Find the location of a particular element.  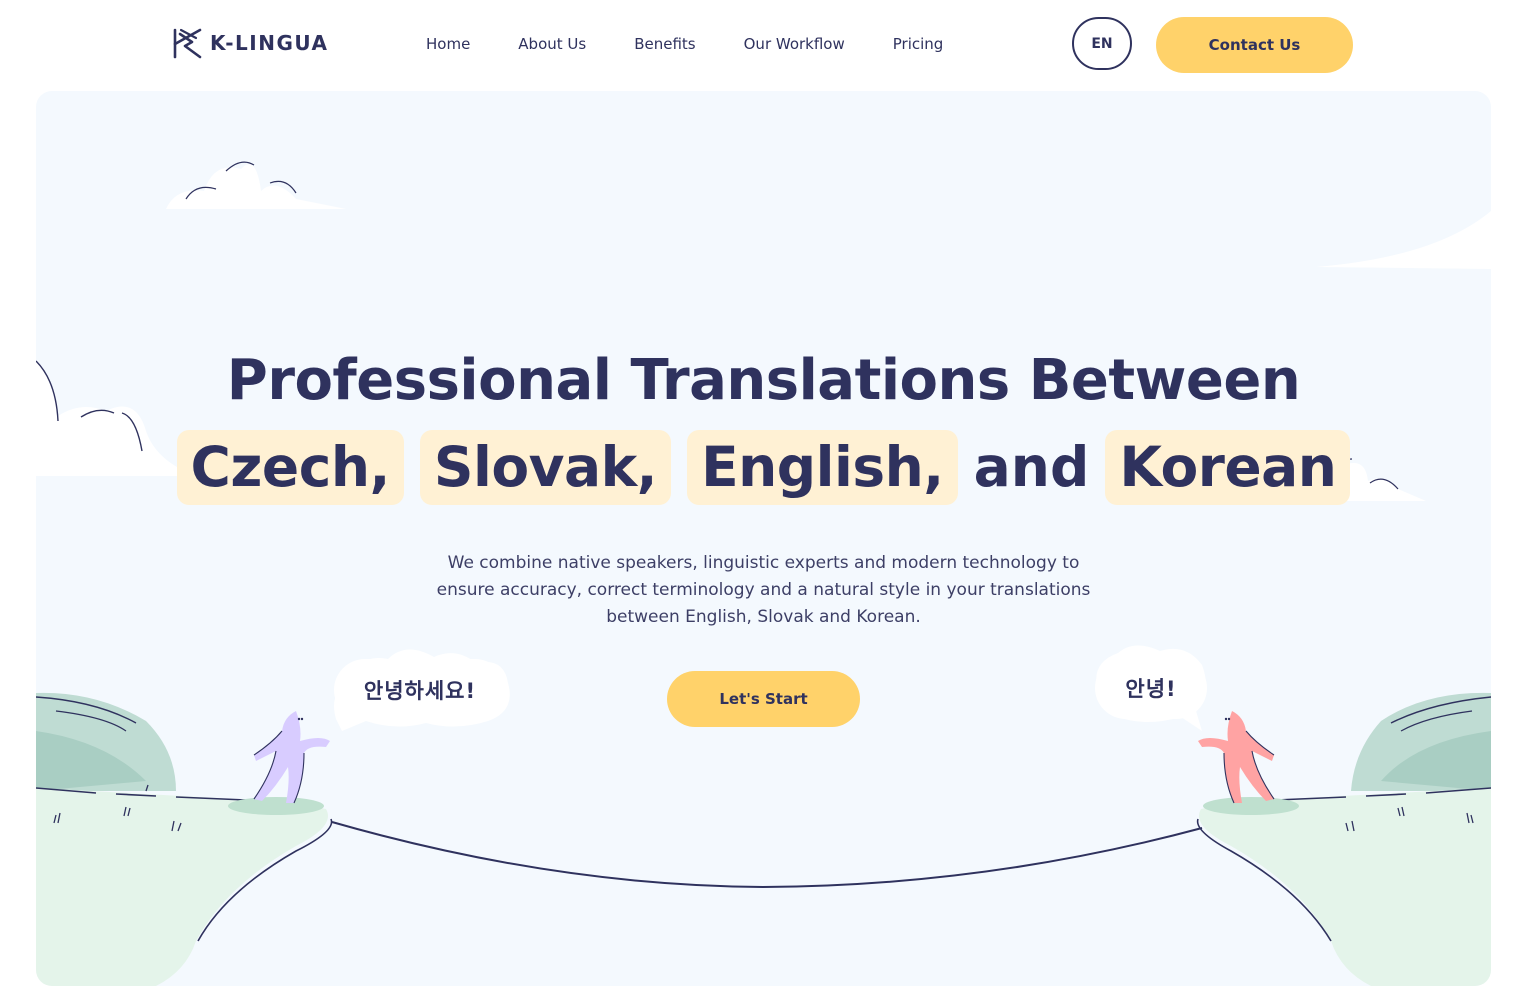

rope-line is located at coordinates (767, 855).